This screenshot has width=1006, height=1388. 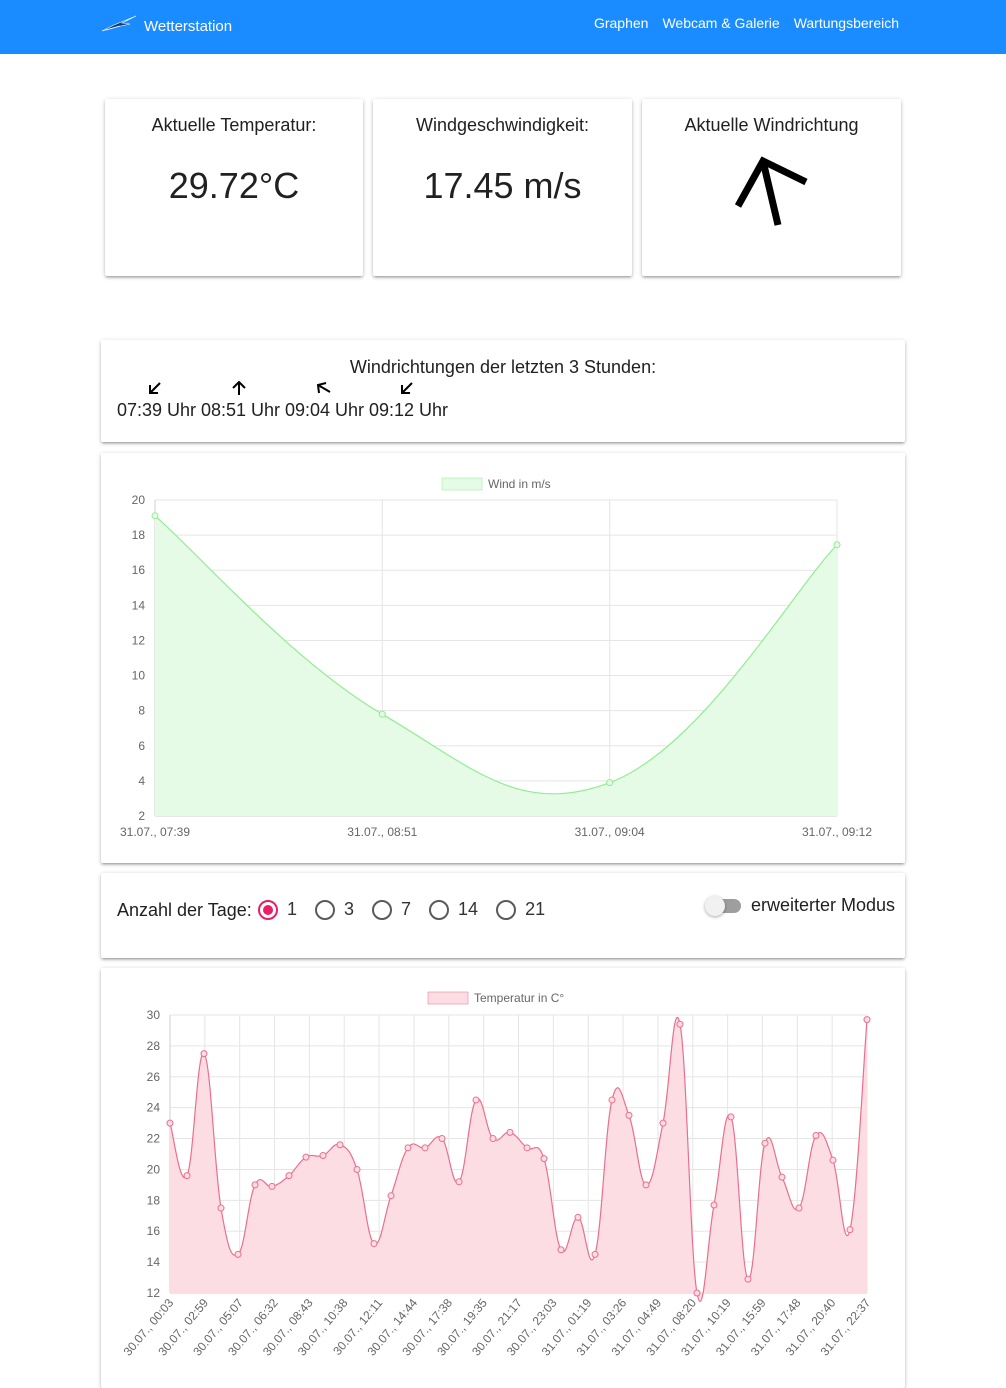 I want to click on temperature-title: Aktuelle Temperatur:, so click(x=234, y=125).